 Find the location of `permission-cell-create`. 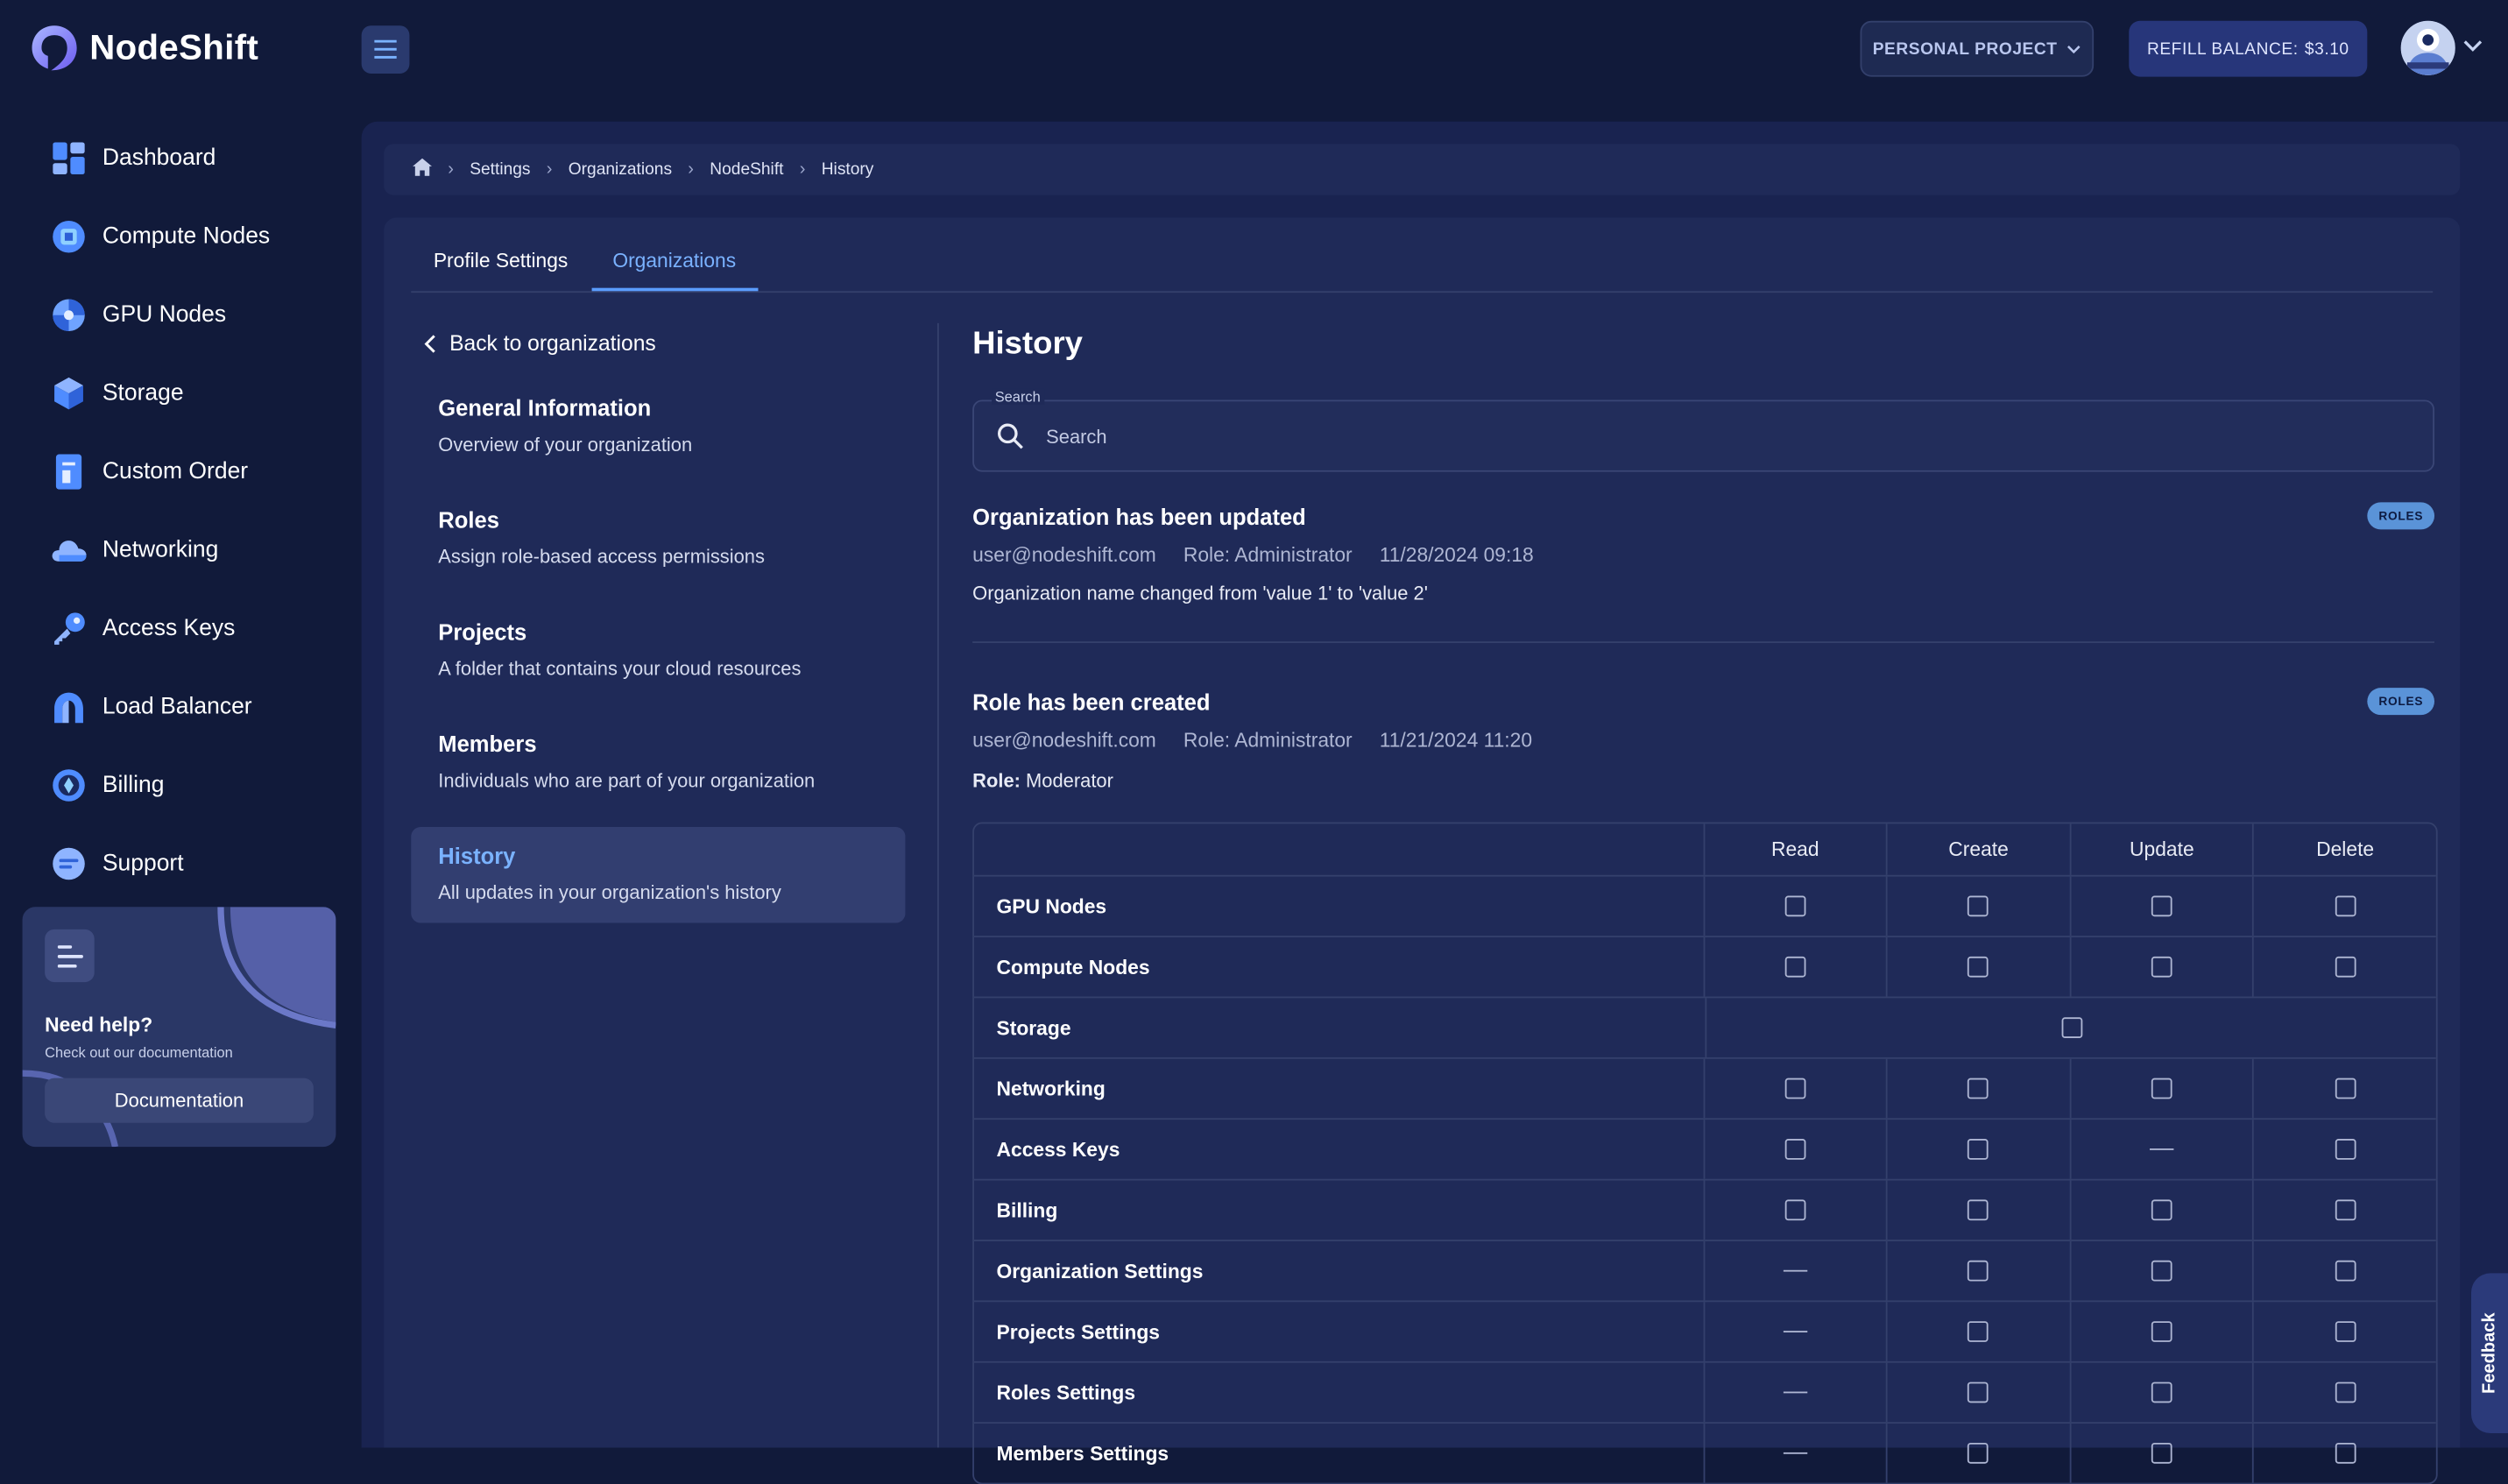

permission-cell-create is located at coordinates (1980, 1149).